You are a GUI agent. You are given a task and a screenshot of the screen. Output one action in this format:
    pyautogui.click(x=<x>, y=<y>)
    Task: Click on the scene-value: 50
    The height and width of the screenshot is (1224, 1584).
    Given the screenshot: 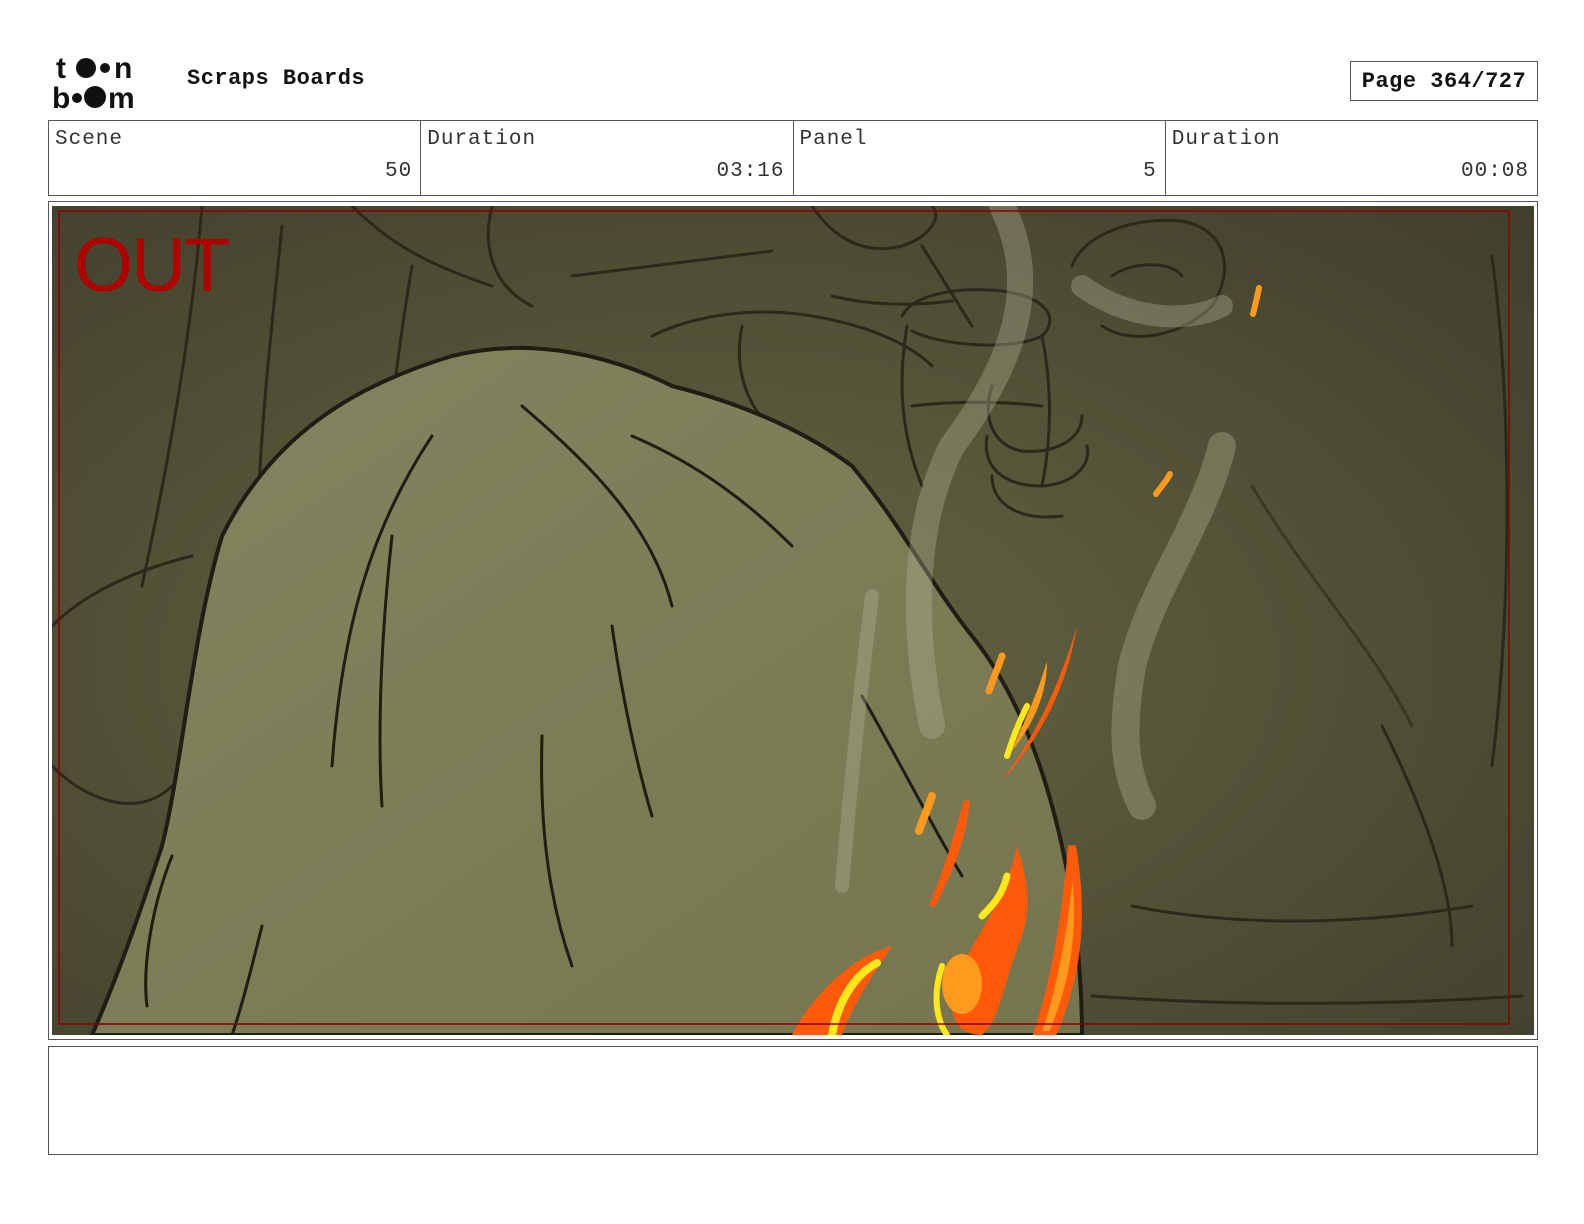 What is the action you would take?
    pyautogui.click(x=399, y=171)
    